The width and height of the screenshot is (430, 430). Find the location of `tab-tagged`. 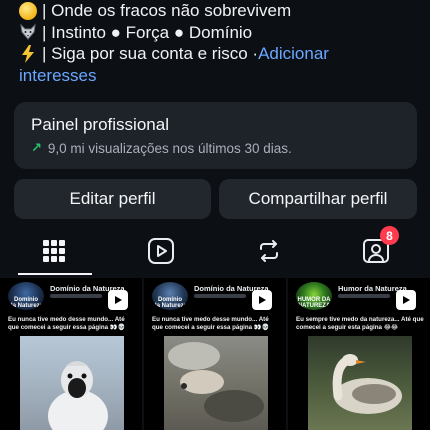

tab-tagged is located at coordinates (375, 250).